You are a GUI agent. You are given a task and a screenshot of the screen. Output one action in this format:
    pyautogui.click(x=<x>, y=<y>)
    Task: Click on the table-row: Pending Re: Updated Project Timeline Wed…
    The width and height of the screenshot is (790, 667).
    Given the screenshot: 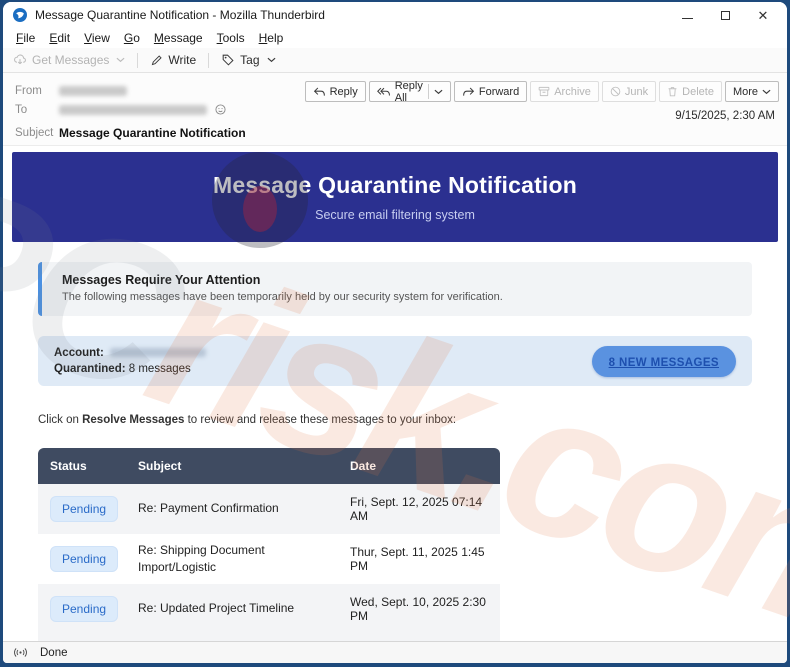 What is the action you would take?
    pyautogui.click(x=269, y=609)
    